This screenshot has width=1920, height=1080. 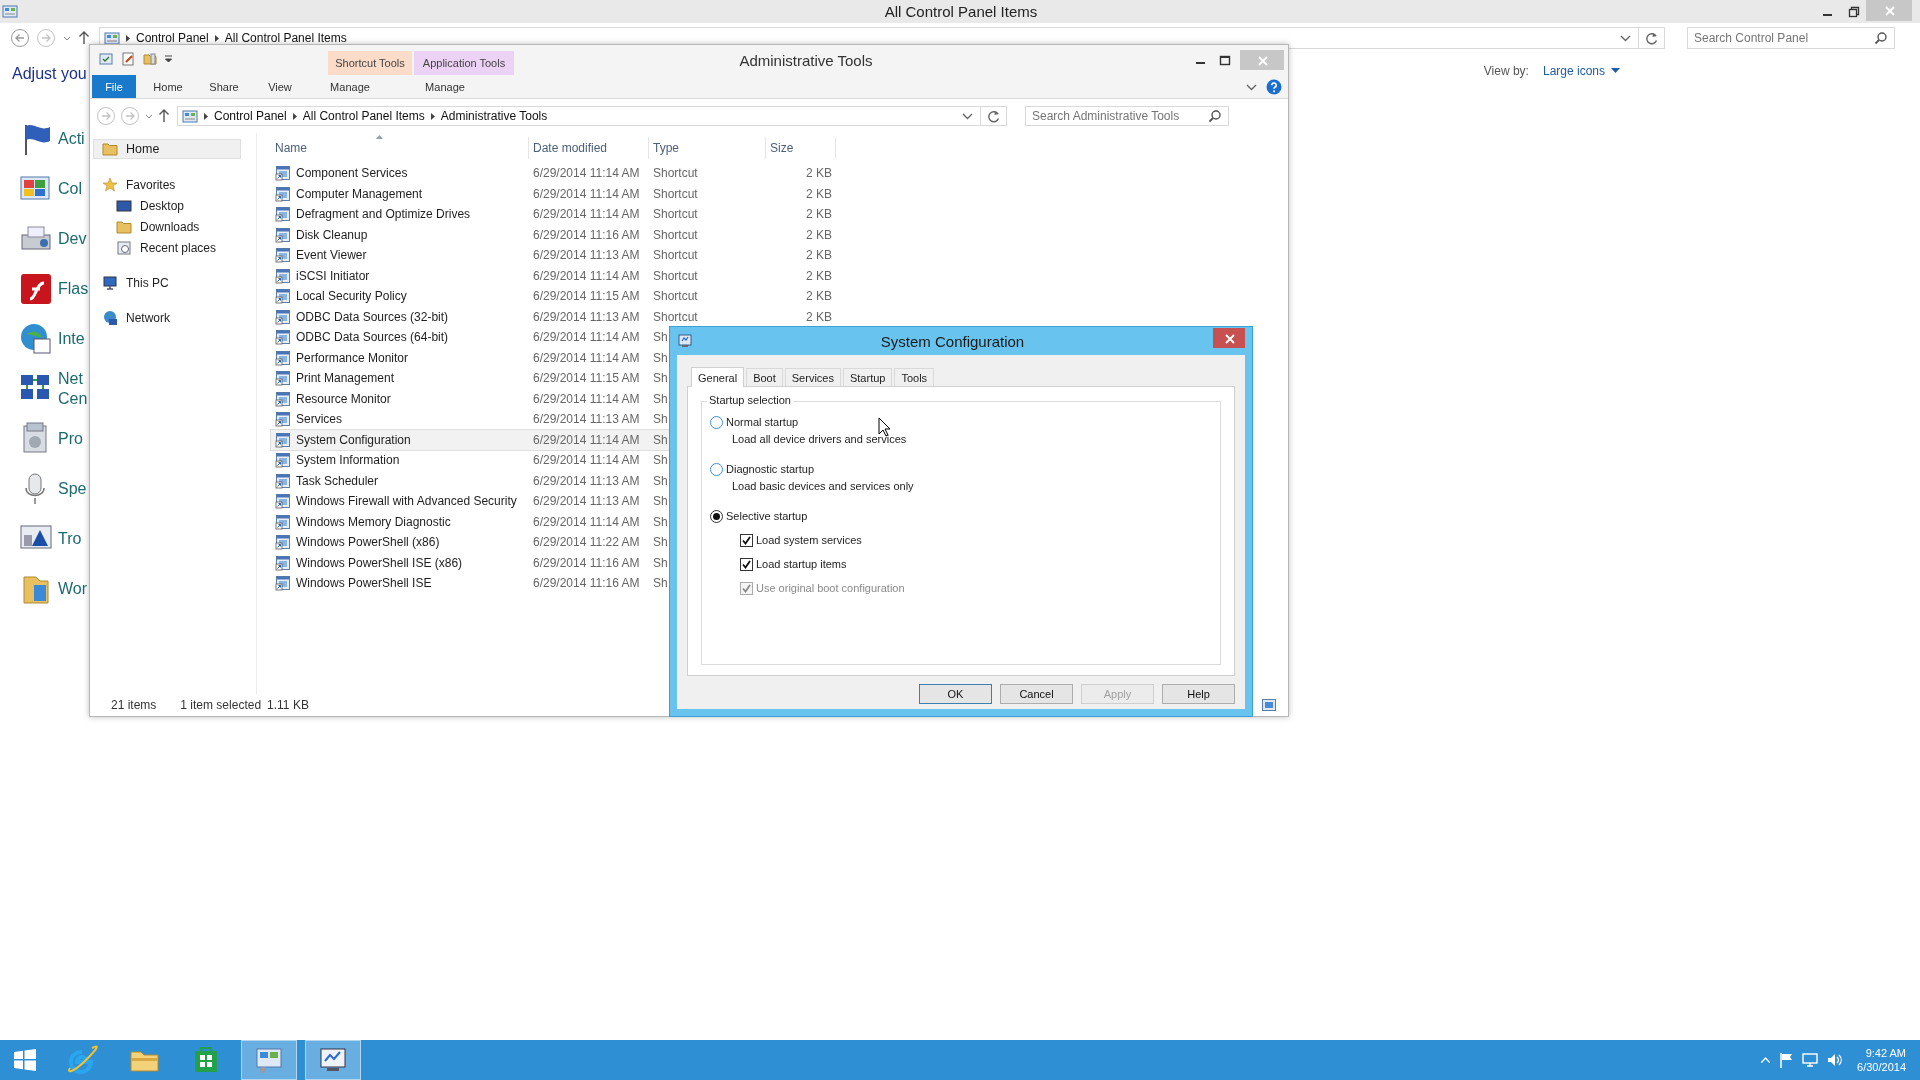 I want to click on applet-link: Dev, so click(x=72, y=239).